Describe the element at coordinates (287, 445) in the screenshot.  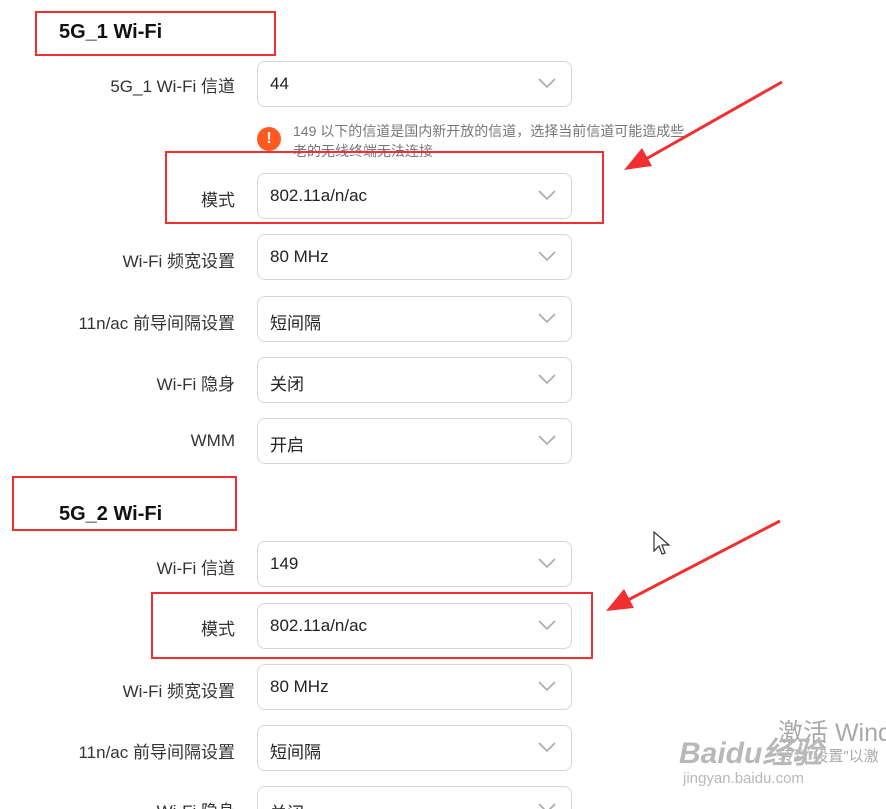
I see `wmm-value: 开启` at that location.